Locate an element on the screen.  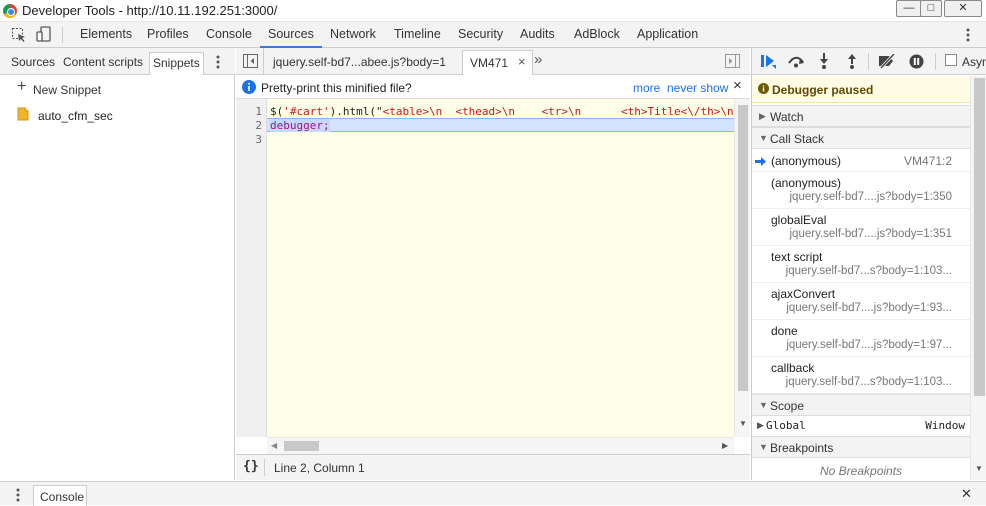
scope-name: Global is located at coordinates (786, 425).